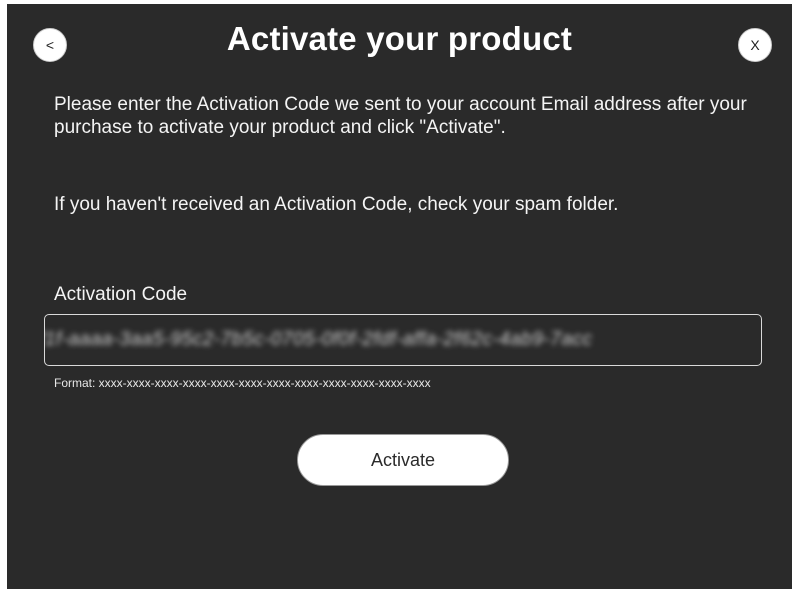 The image size is (792, 589). What do you see at coordinates (121, 294) in the screenshot?
I see `activation-code-label: Activation Code` at bounding box center [121, 294].